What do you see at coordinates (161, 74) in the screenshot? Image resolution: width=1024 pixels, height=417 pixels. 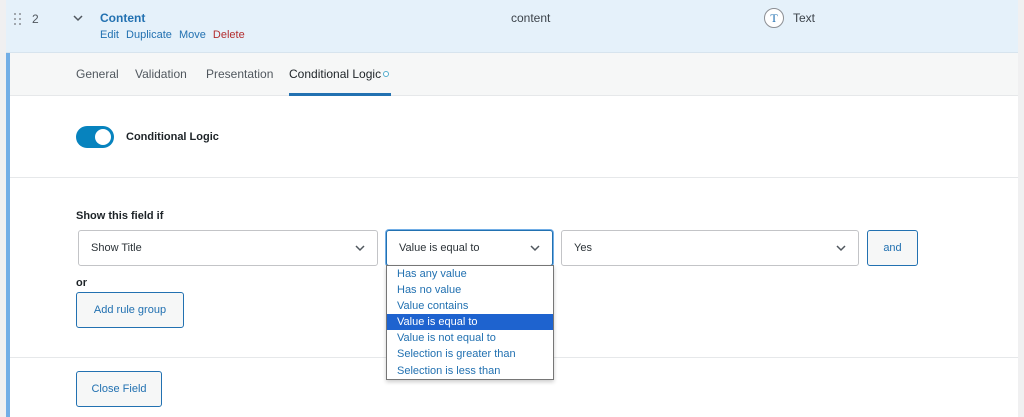 I see `tab-validation: Validation` at bounding box center [161, 74].